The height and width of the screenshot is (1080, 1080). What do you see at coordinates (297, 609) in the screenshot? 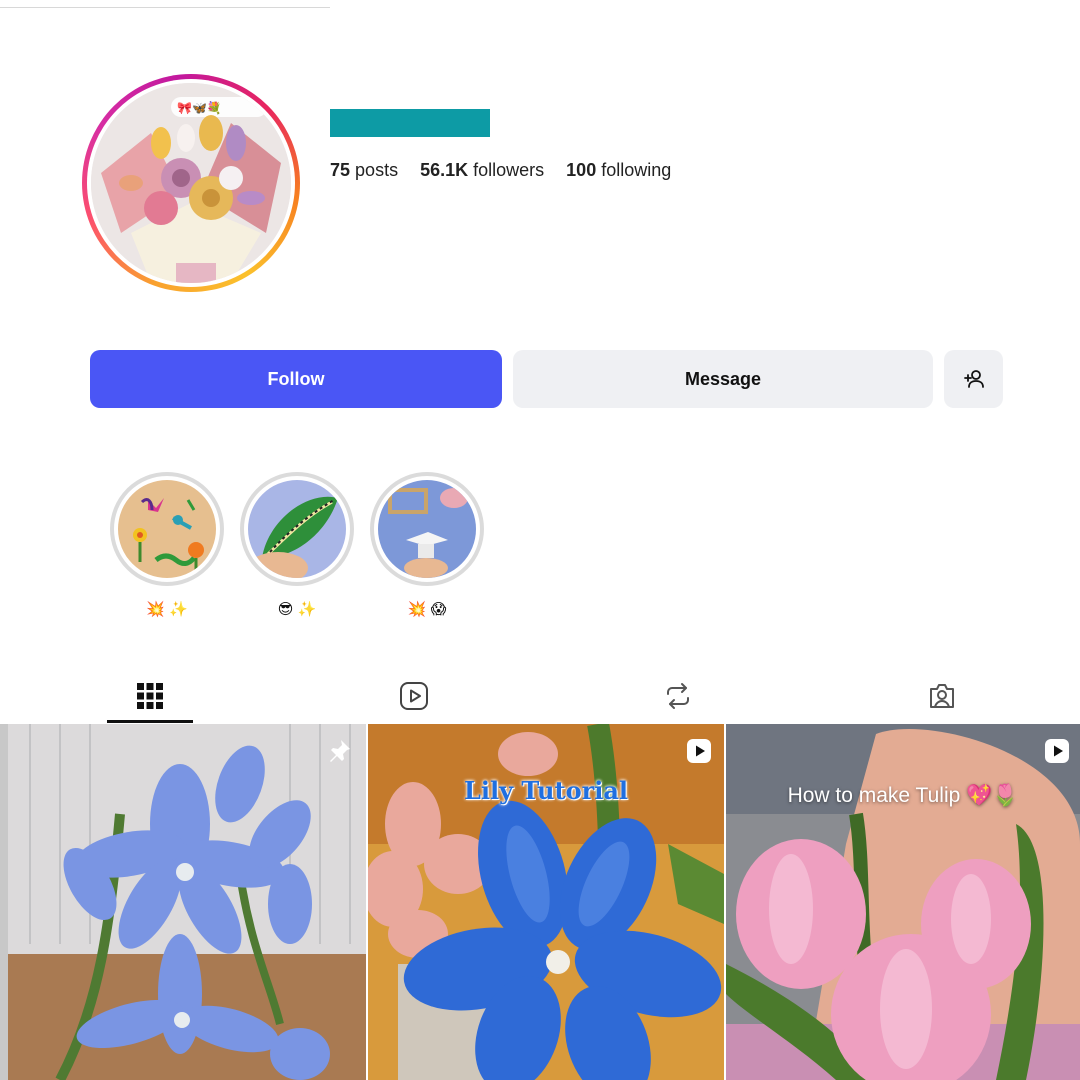
I see `highlight-label: 😎 ✨` at bounding box center [297, 609].